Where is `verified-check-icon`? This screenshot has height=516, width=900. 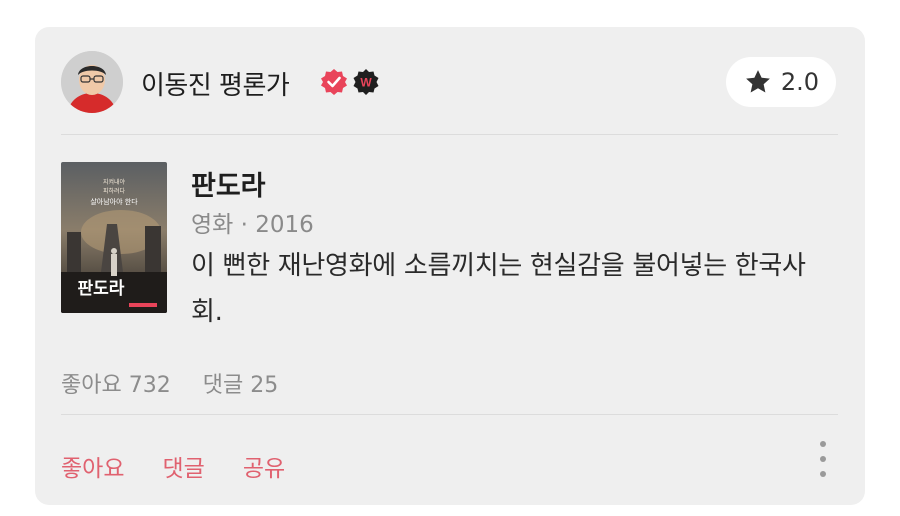
verified-check-icon is located at coordinates (334, 82).